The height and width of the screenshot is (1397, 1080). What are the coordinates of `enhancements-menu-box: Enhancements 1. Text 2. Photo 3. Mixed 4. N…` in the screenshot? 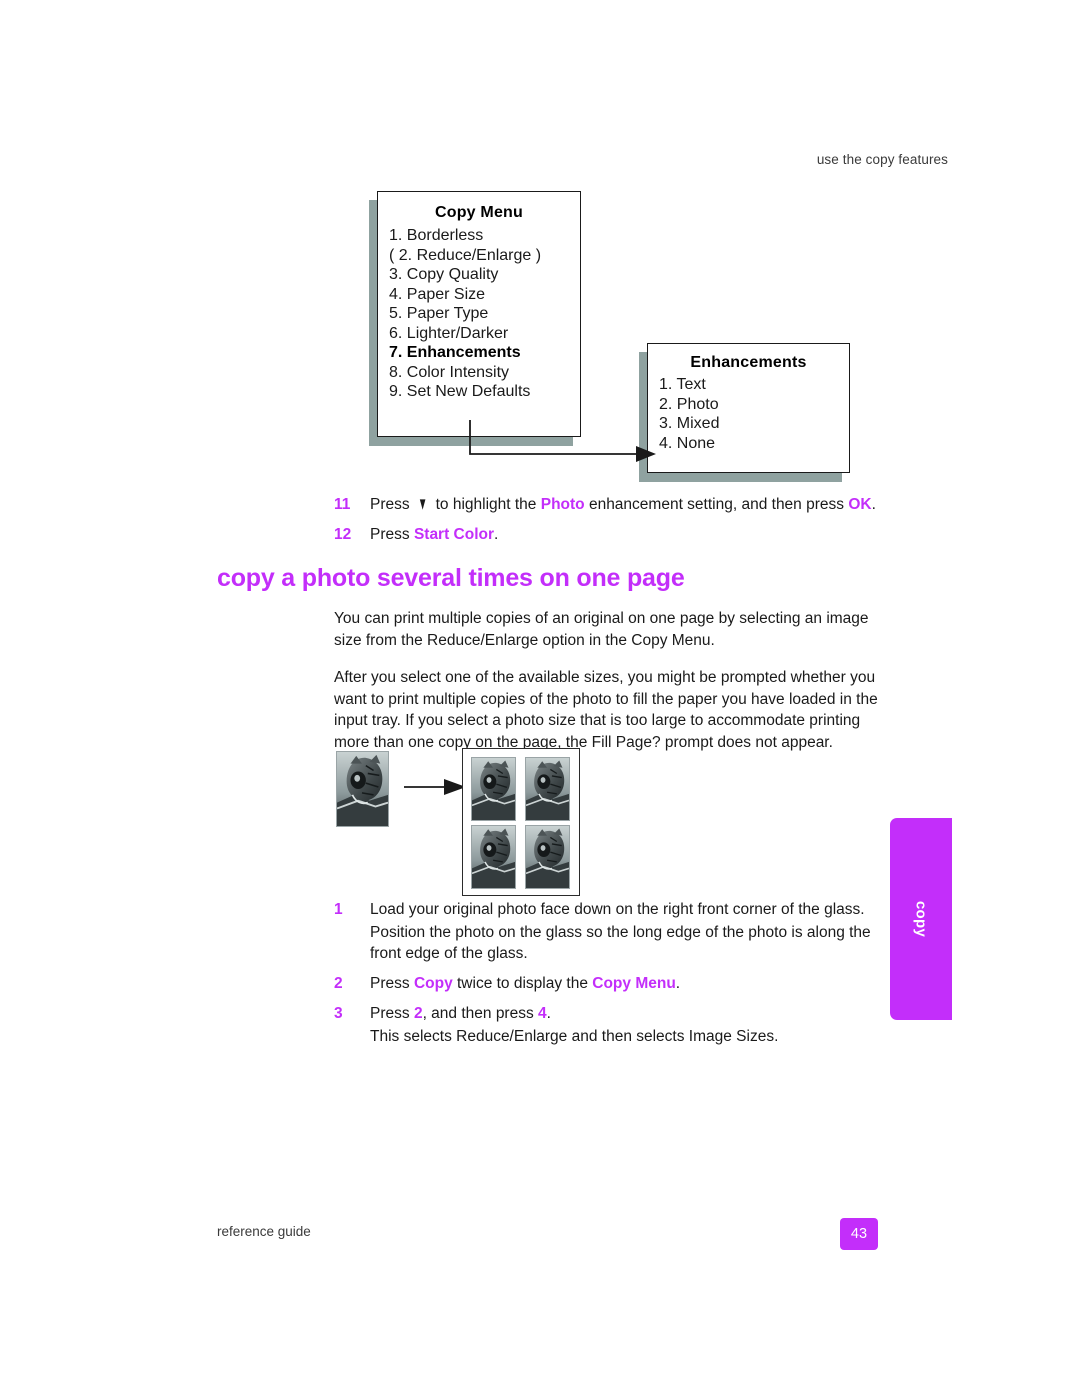 It's located at (748, 408).